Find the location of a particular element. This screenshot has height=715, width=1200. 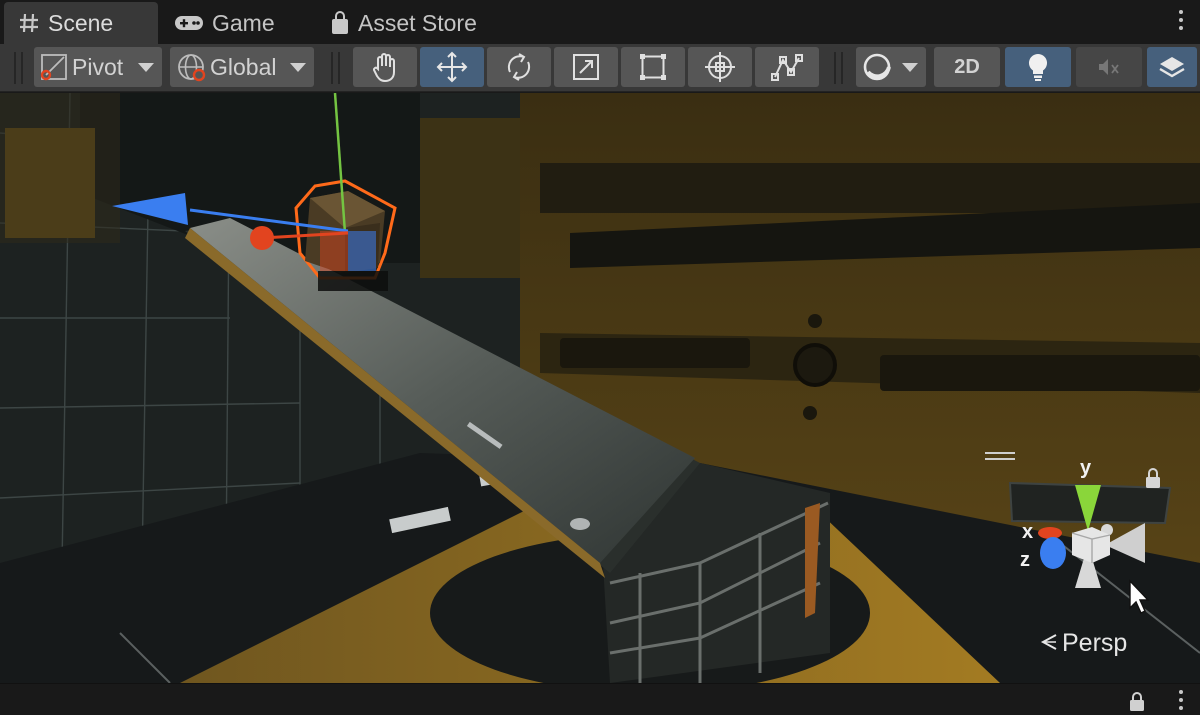

custom-editor-tool-button is located at coordinates (787, 67).